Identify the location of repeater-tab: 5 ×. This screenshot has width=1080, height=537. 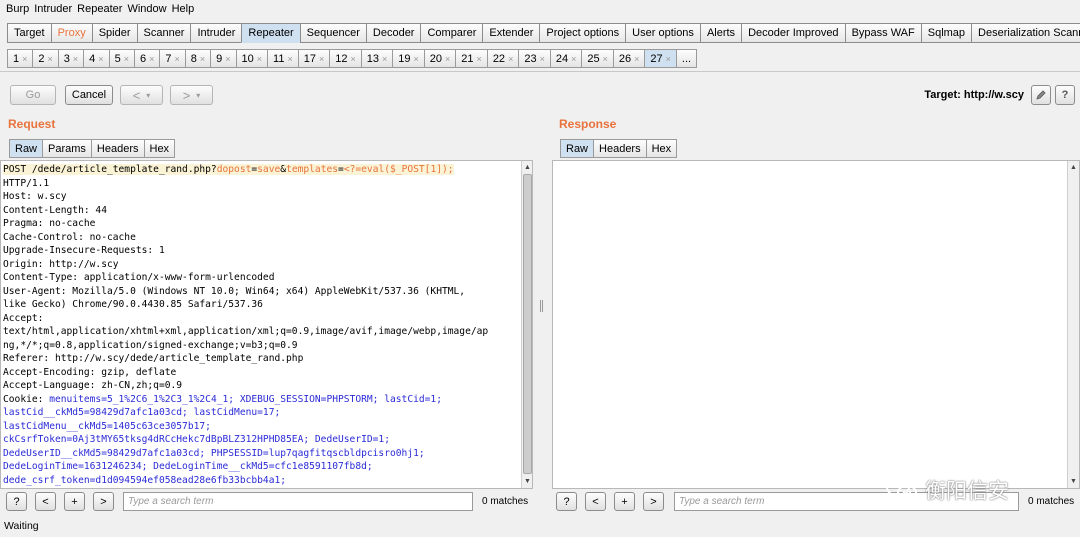
(121, 58).